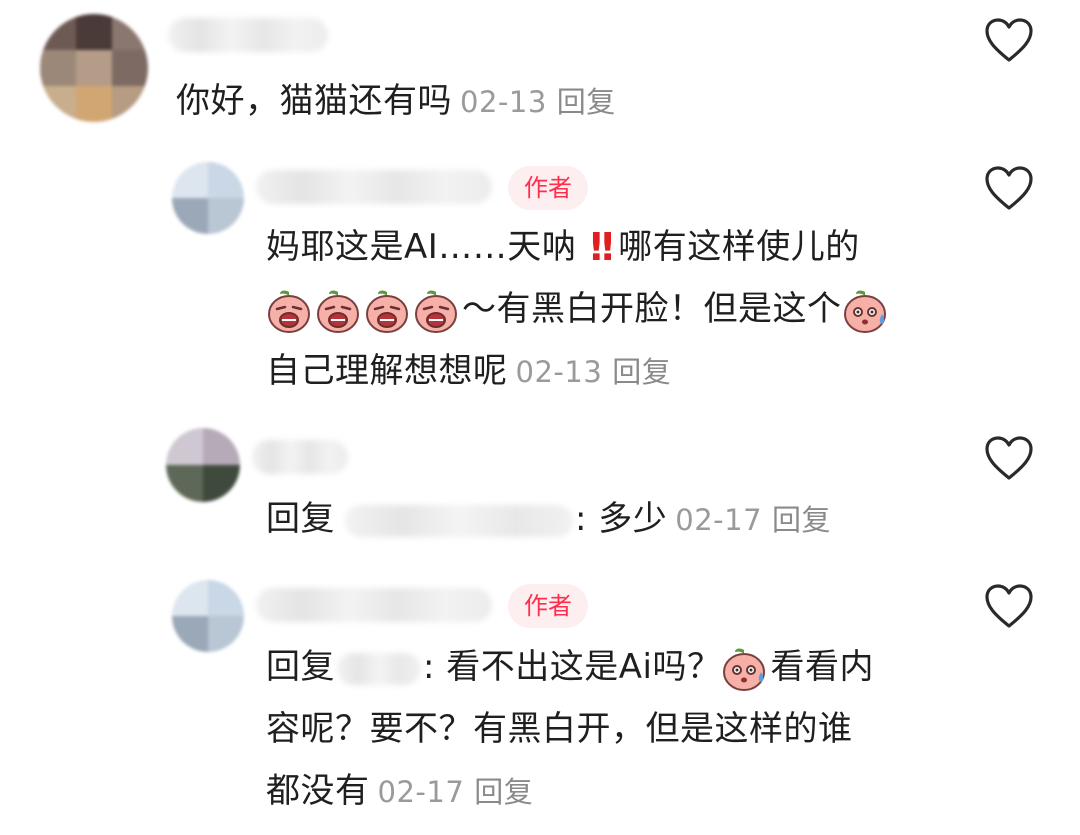 This screenshot has width=1080, height=835. I want to click on comment-text: 哪有这样使儿的, so click(739, 247).